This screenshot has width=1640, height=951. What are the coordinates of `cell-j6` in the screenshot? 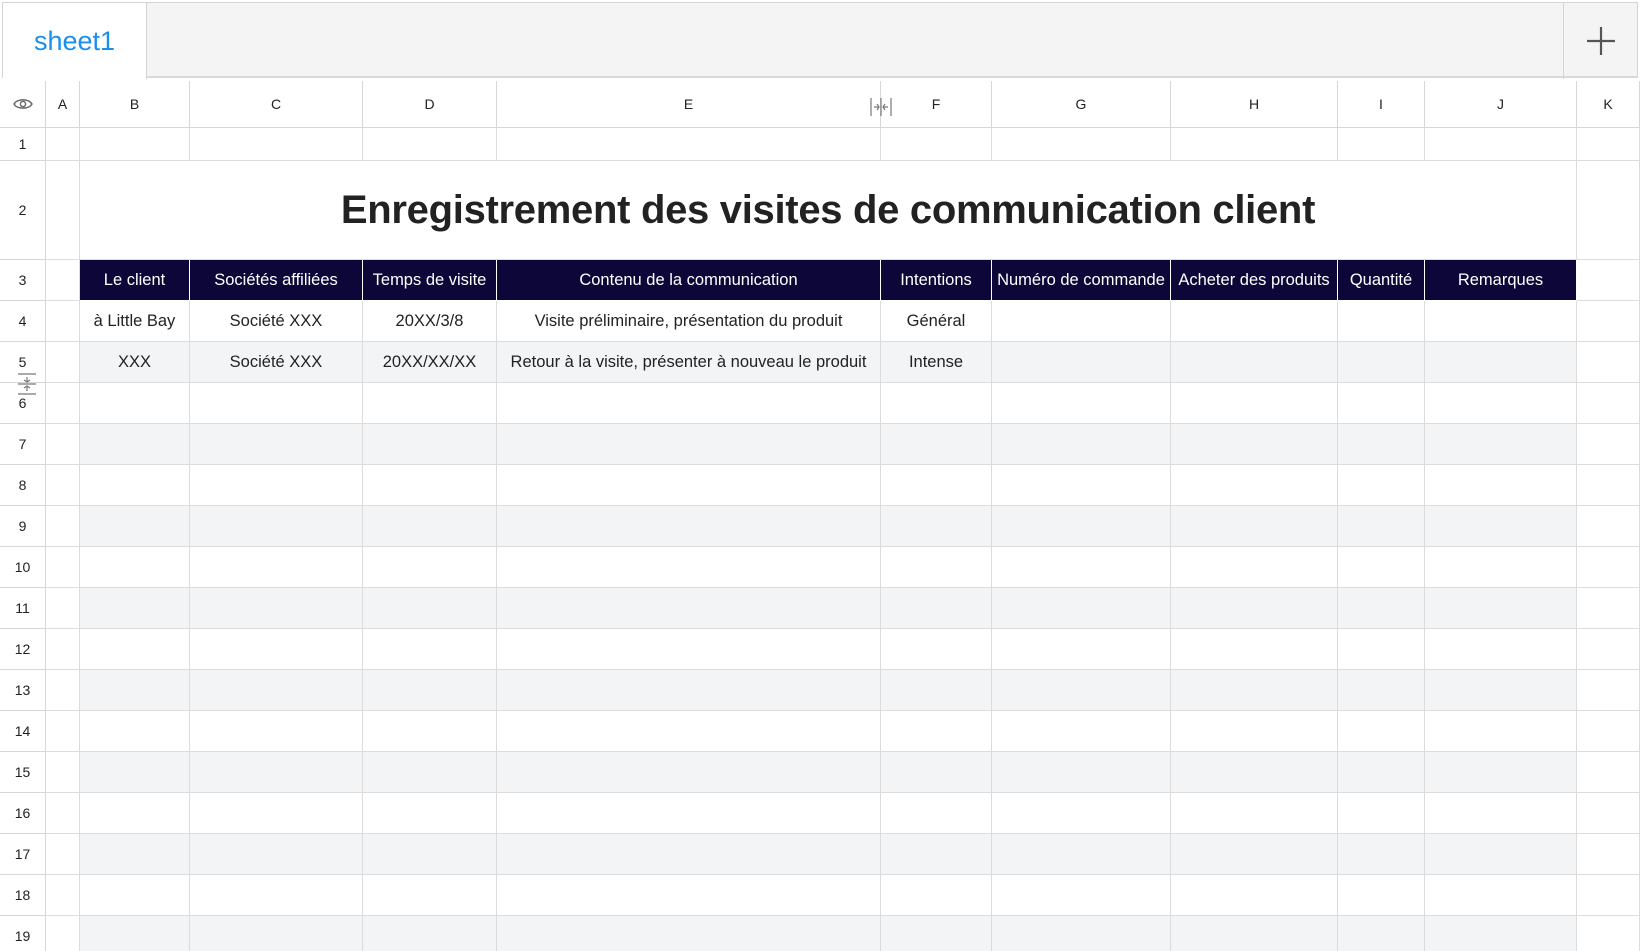 It's located at (1501, 403).